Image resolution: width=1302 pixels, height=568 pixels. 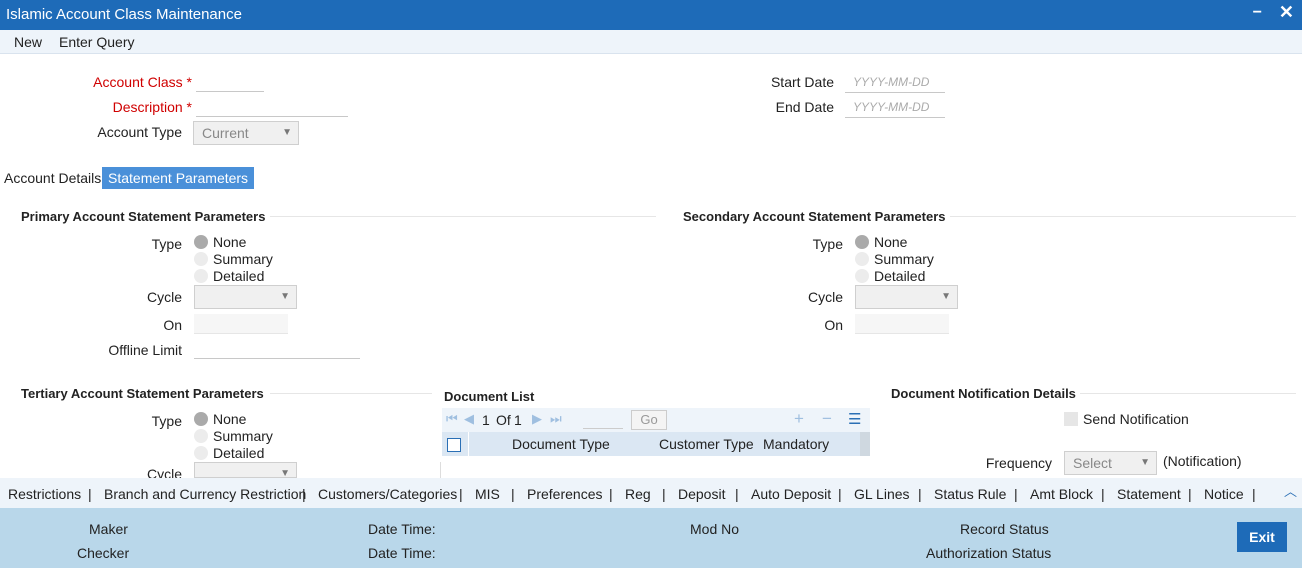 I want to click on tertiary-divider, so click(x=351, y=393).